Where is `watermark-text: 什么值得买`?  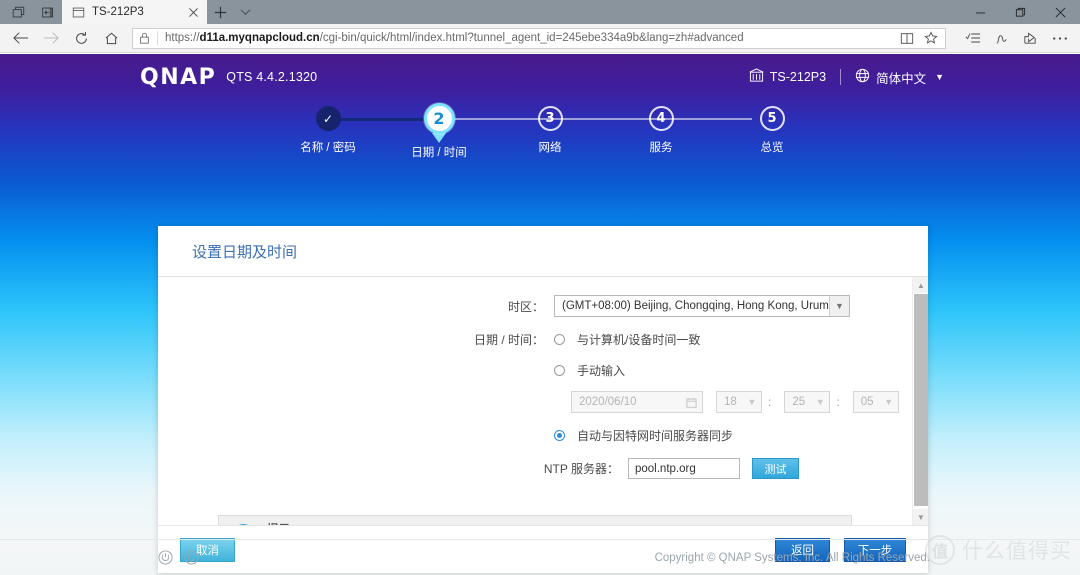
watermark-text: 什么值得买 is located at coordinates (1017, 551).